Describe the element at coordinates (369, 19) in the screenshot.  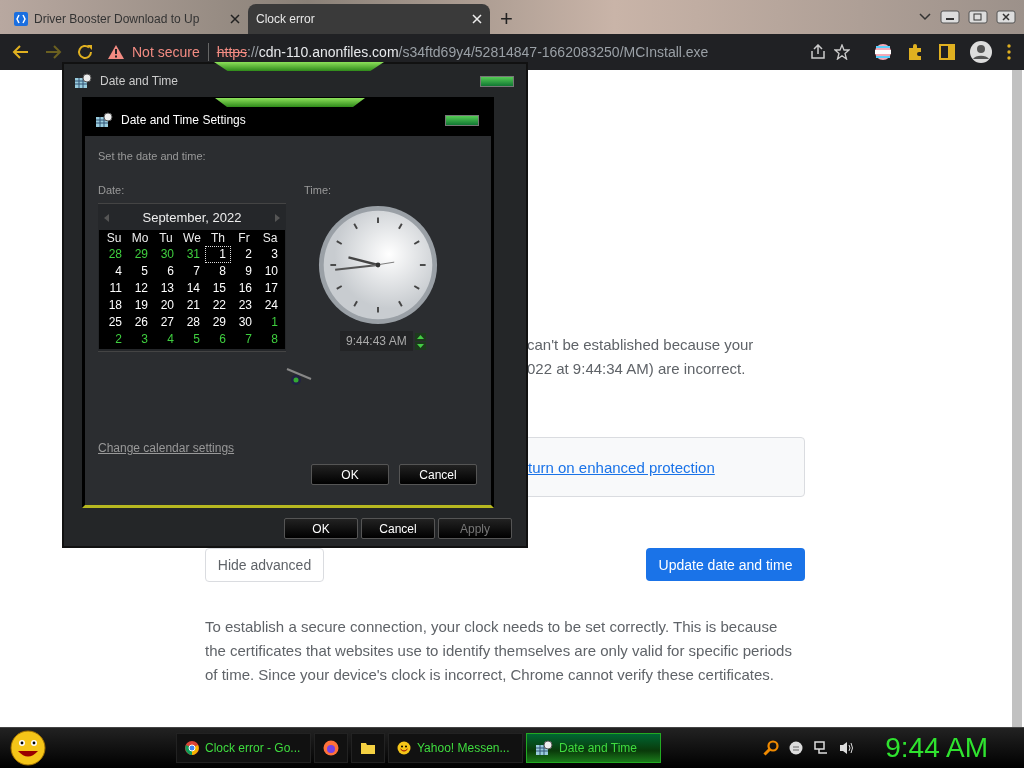
I see `browser-tab: Clock error` at that location.